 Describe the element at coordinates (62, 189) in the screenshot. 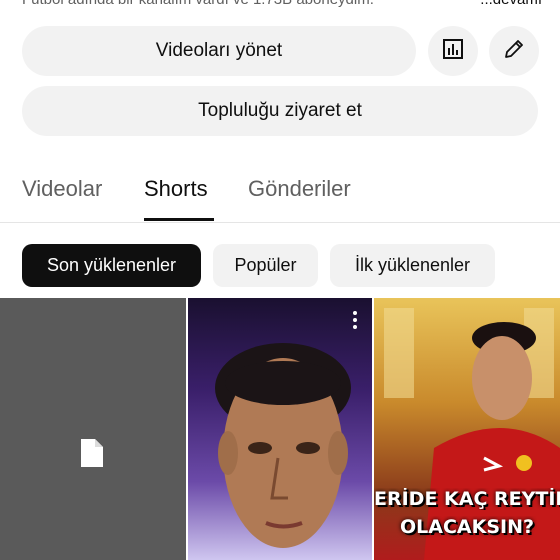

I see `tab-videos: Videolar` at that location.